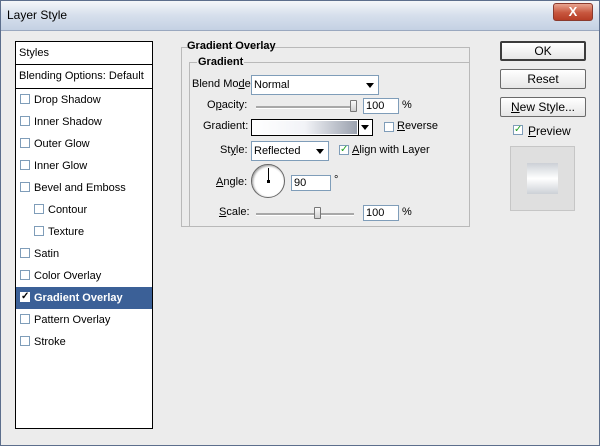 This screenshot has height=446, width=600. I want to click on style-item-texture: Texture, so click(84, 232).